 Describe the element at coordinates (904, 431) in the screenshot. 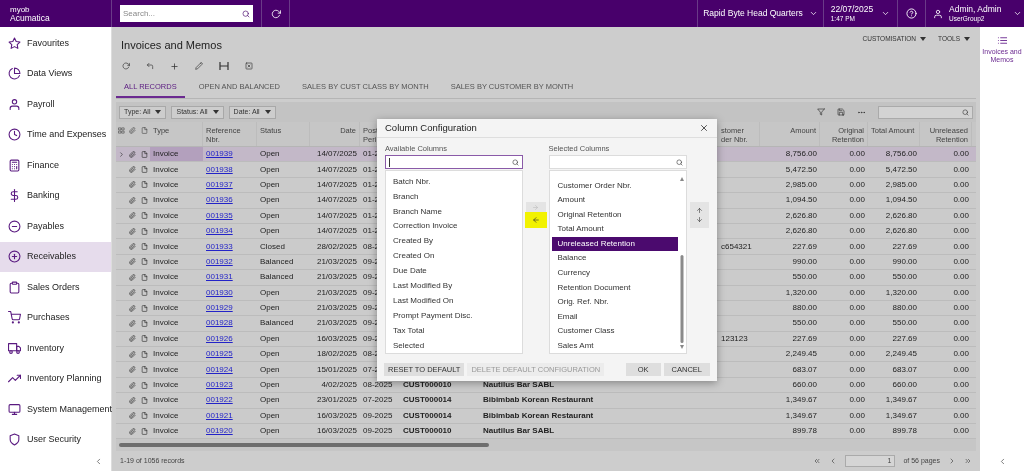

I see `table-cell: 899.78` at that location.